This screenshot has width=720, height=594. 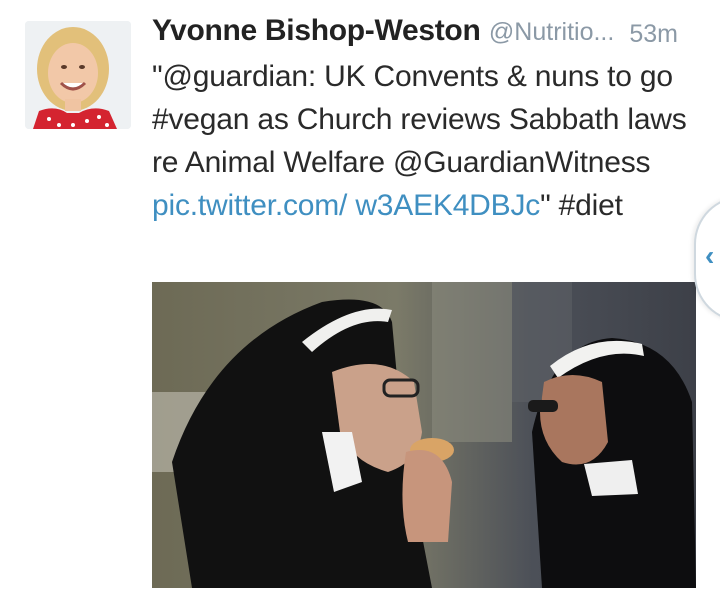 What do you see at coordinates (653, 34) in the screenshot?
I see `tweet-timestamp: 53m` at bounding box center [653, 34].